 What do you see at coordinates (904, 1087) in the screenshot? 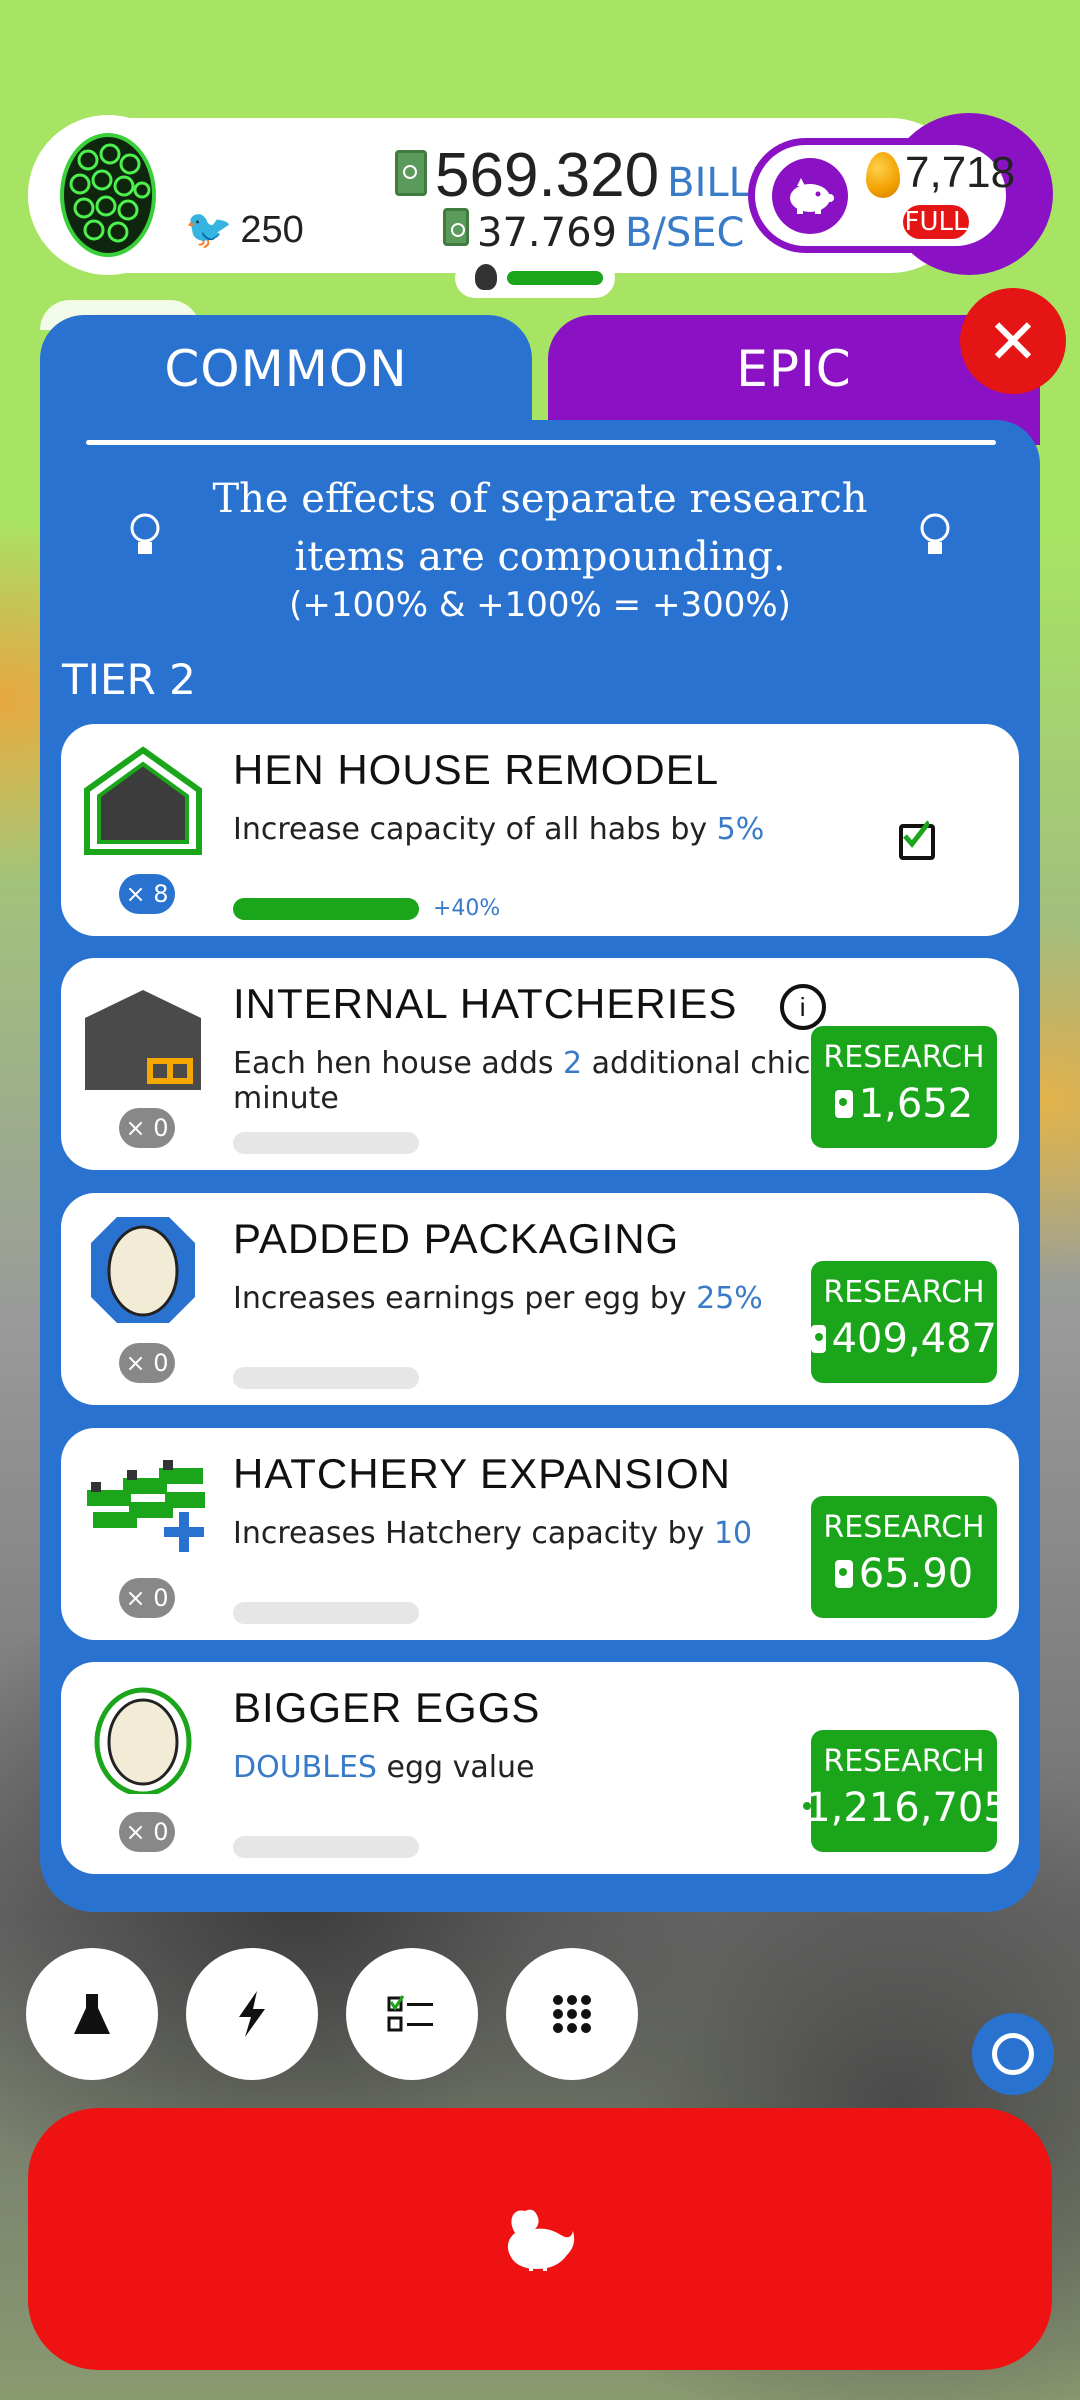
I see `research-button: RESEARCH 1,652` at bounding box center [904, 1087].